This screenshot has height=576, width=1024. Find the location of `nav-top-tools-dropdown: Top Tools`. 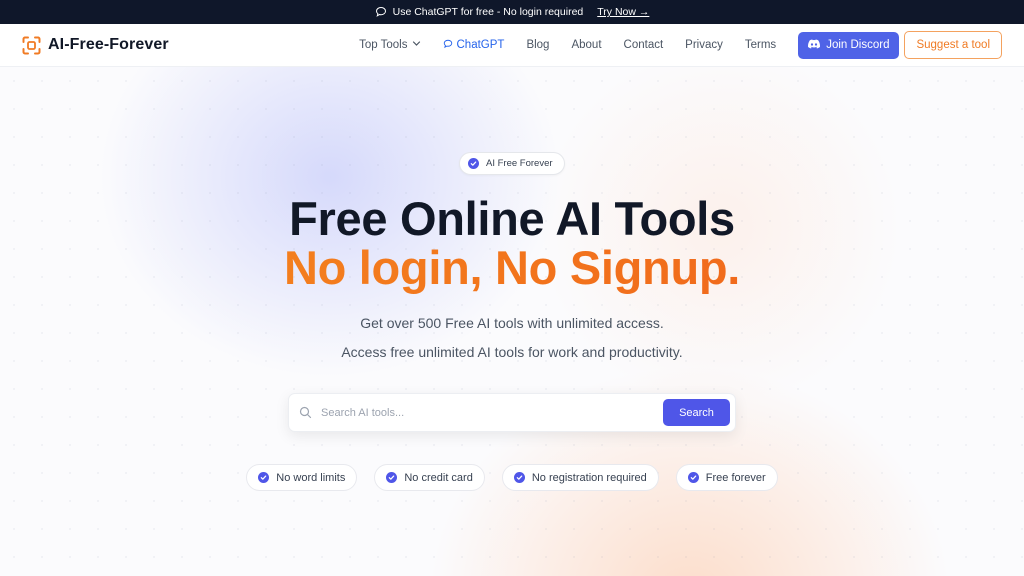

nav-top-tools-dropdown: Top Tools is located at coordinates (389, 45).